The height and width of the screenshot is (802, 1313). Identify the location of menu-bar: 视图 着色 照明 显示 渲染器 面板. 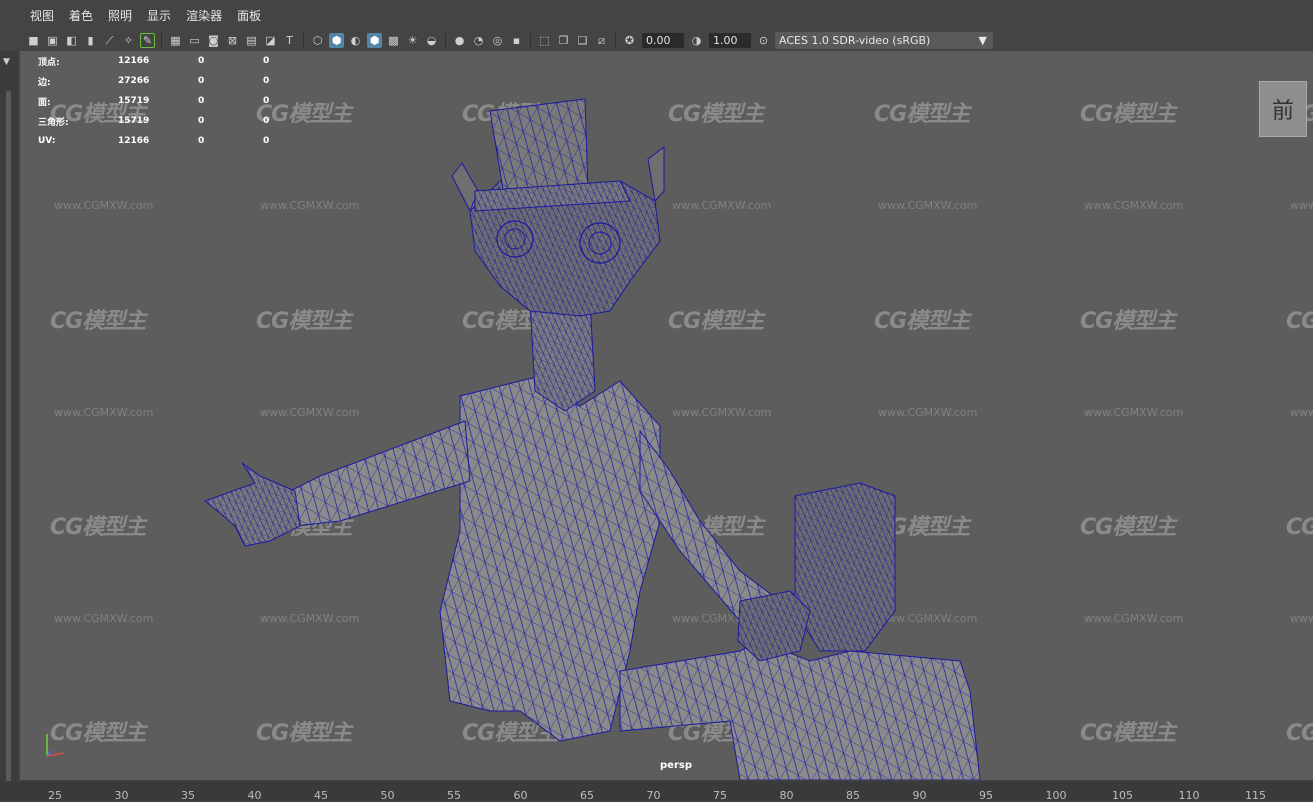
(656, 15).